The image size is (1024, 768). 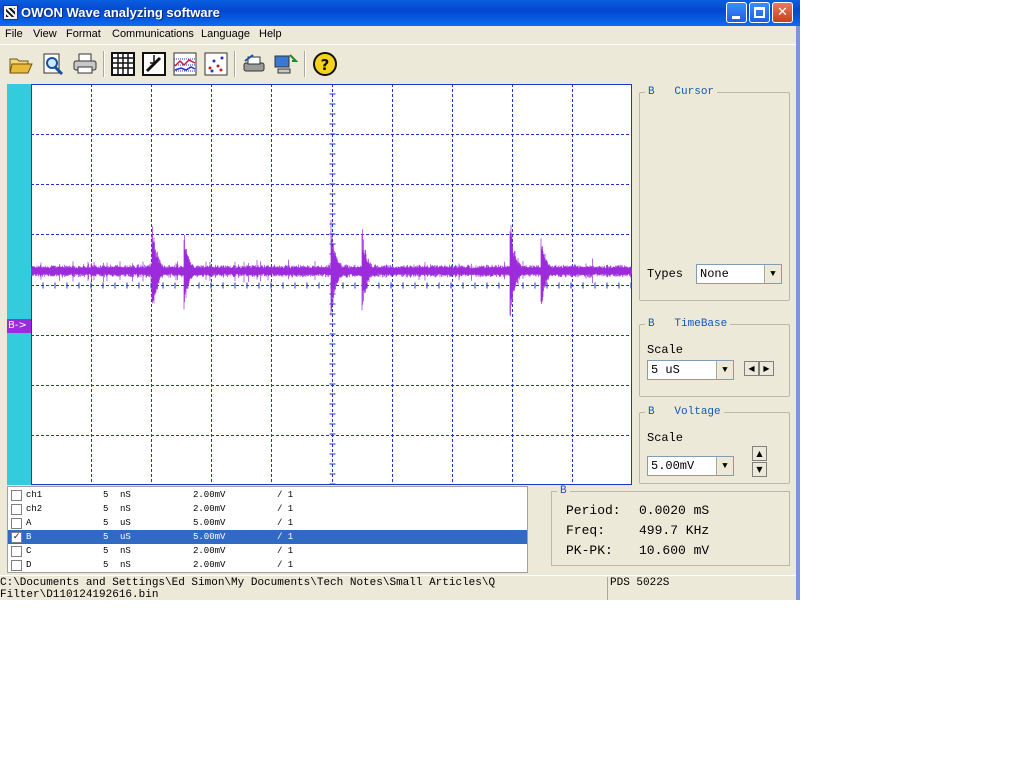 What do you see at coordinates (19, 326) in the screenshot?
I see `channel-b-marker: B->` at bounding box center [19, 326].